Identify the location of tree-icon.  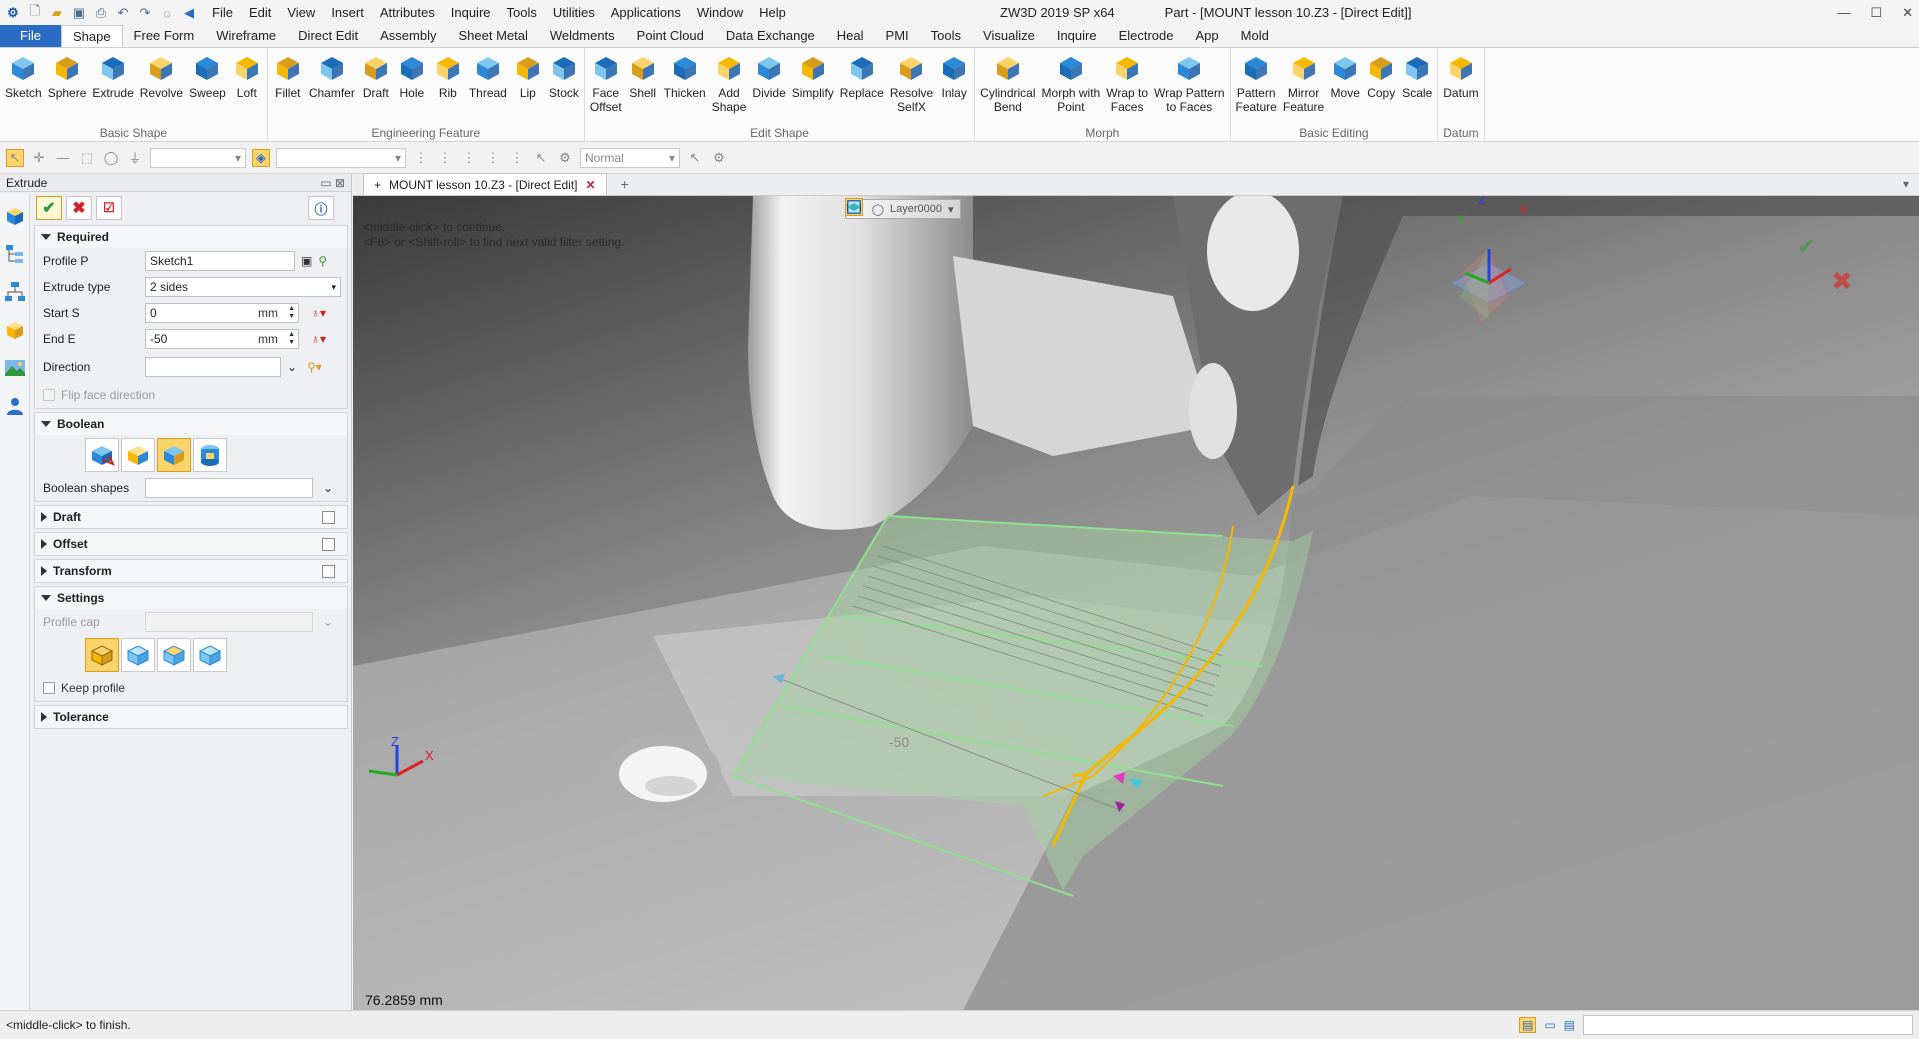
(15, 254).